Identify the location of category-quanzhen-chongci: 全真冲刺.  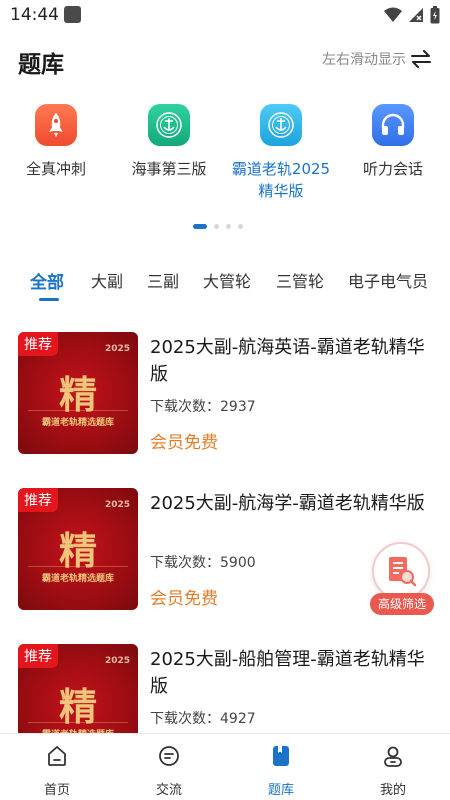
(56, 142).